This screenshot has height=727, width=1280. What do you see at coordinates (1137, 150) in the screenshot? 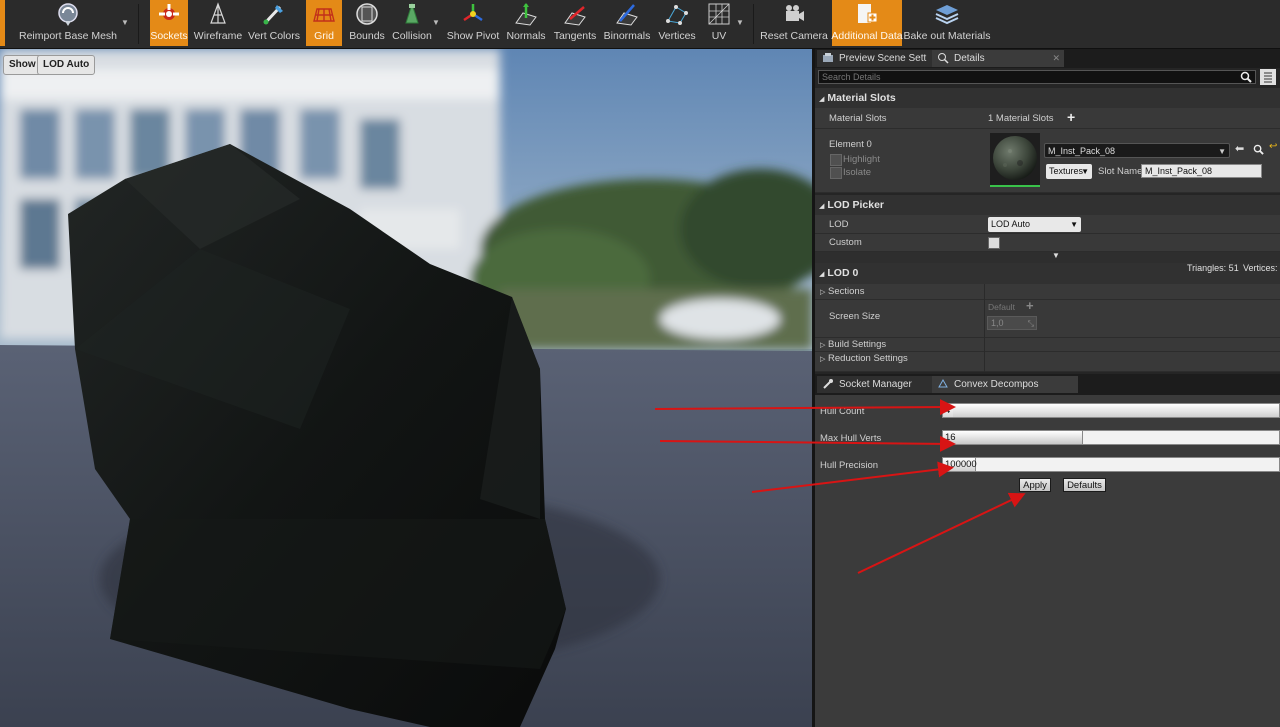
I see `material-select: M_Inst_Pack_08 ▼` at bounding box center [1137, 150].